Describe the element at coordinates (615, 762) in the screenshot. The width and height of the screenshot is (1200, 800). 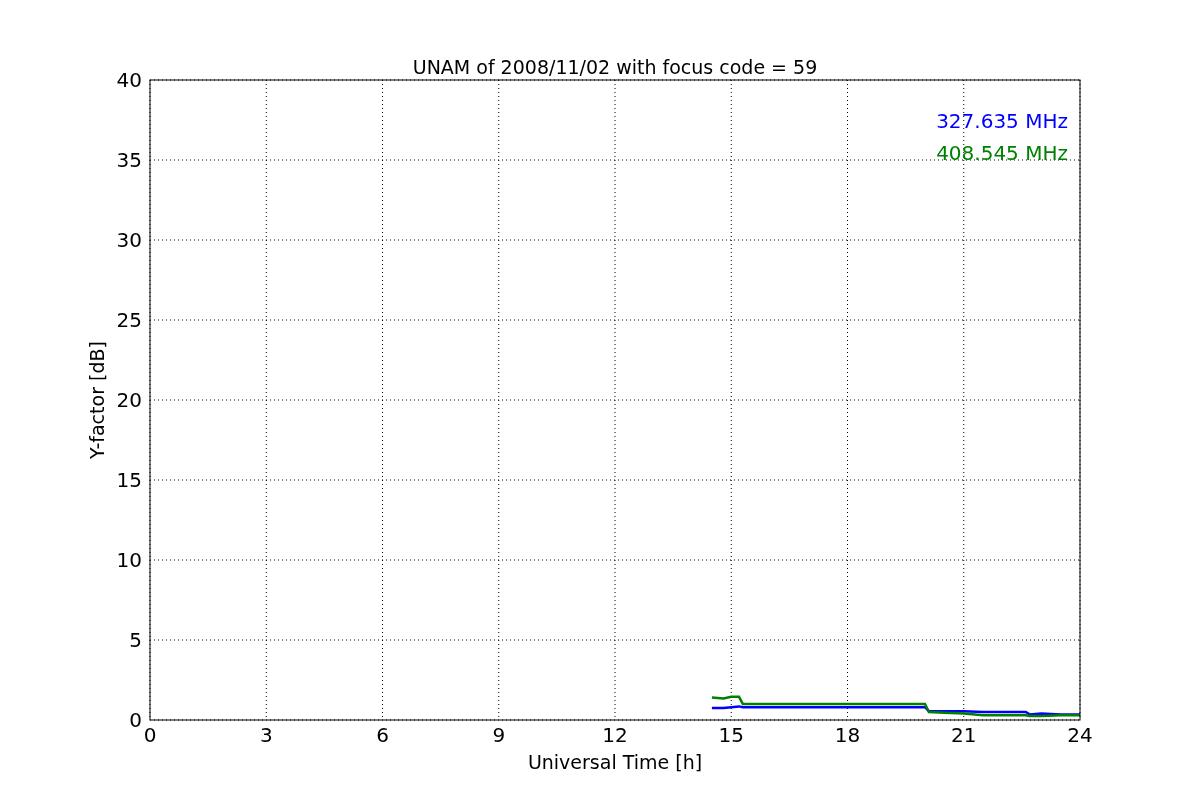
I see `x-axis-label: Universal Time [h]` at that location.